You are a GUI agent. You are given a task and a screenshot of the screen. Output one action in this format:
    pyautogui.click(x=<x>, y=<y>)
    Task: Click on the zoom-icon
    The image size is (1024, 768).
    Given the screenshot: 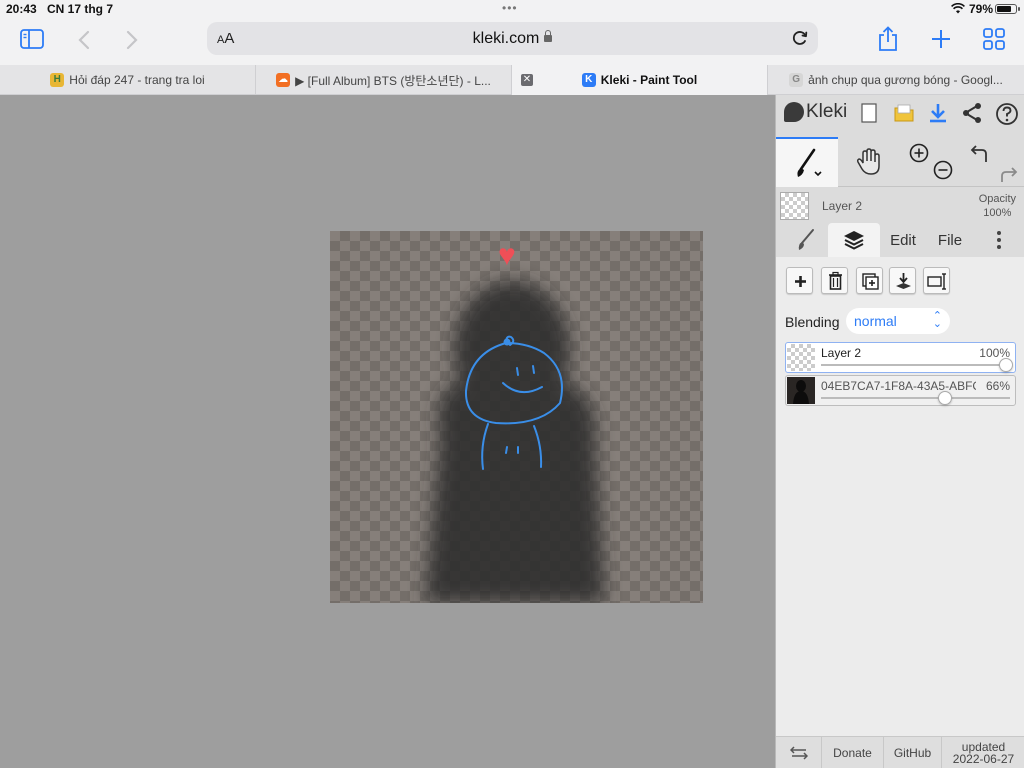 What is the action you would take?
    pyautogui.click(x=931, y=161)
    